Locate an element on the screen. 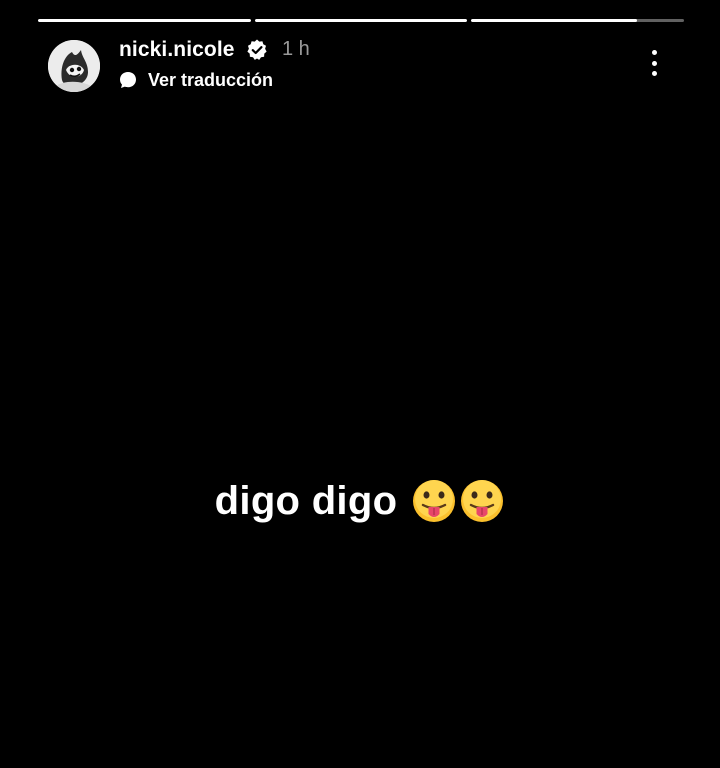 Image resolution: width=720 pixels, height=768 pixels. username: nicki.nicole is located at coordinates (177, 50).